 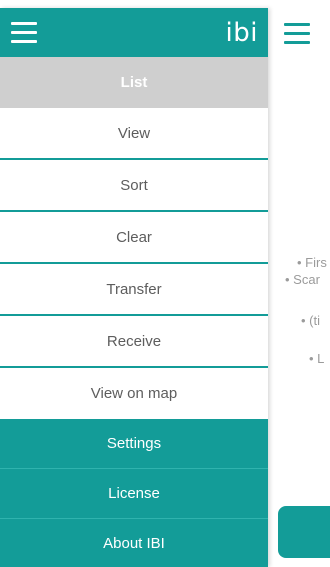 I want to click on menu-item-label: List, so click(x=134, y=82).